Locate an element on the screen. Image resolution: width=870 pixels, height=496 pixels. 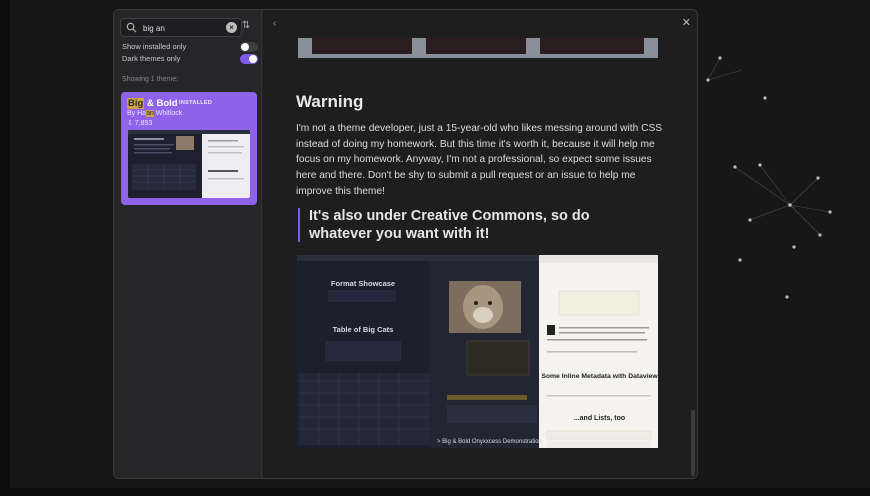
readme-heading: Warning is located at coordinates (330, 101).